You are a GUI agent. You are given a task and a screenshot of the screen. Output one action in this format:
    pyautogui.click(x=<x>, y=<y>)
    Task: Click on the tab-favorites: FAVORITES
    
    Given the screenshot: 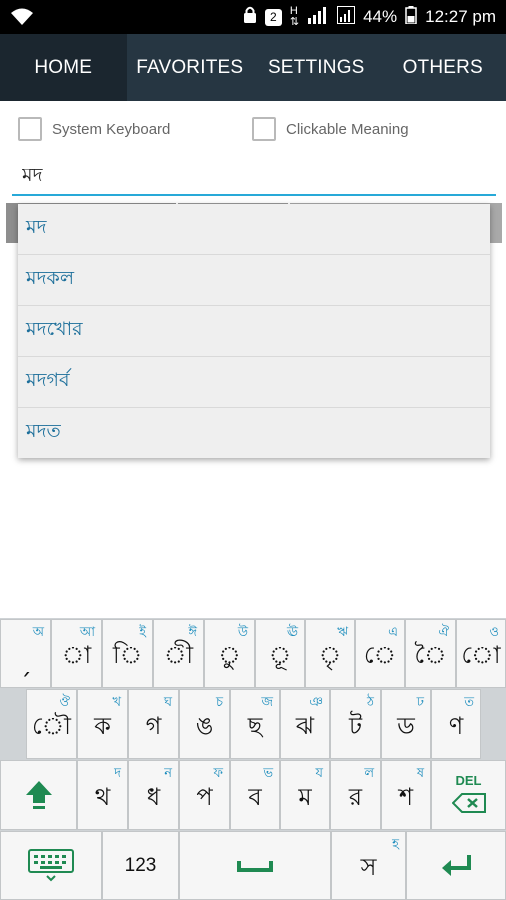 What is the action you would take?
    pyautogui.click(x=190, y=67)
    